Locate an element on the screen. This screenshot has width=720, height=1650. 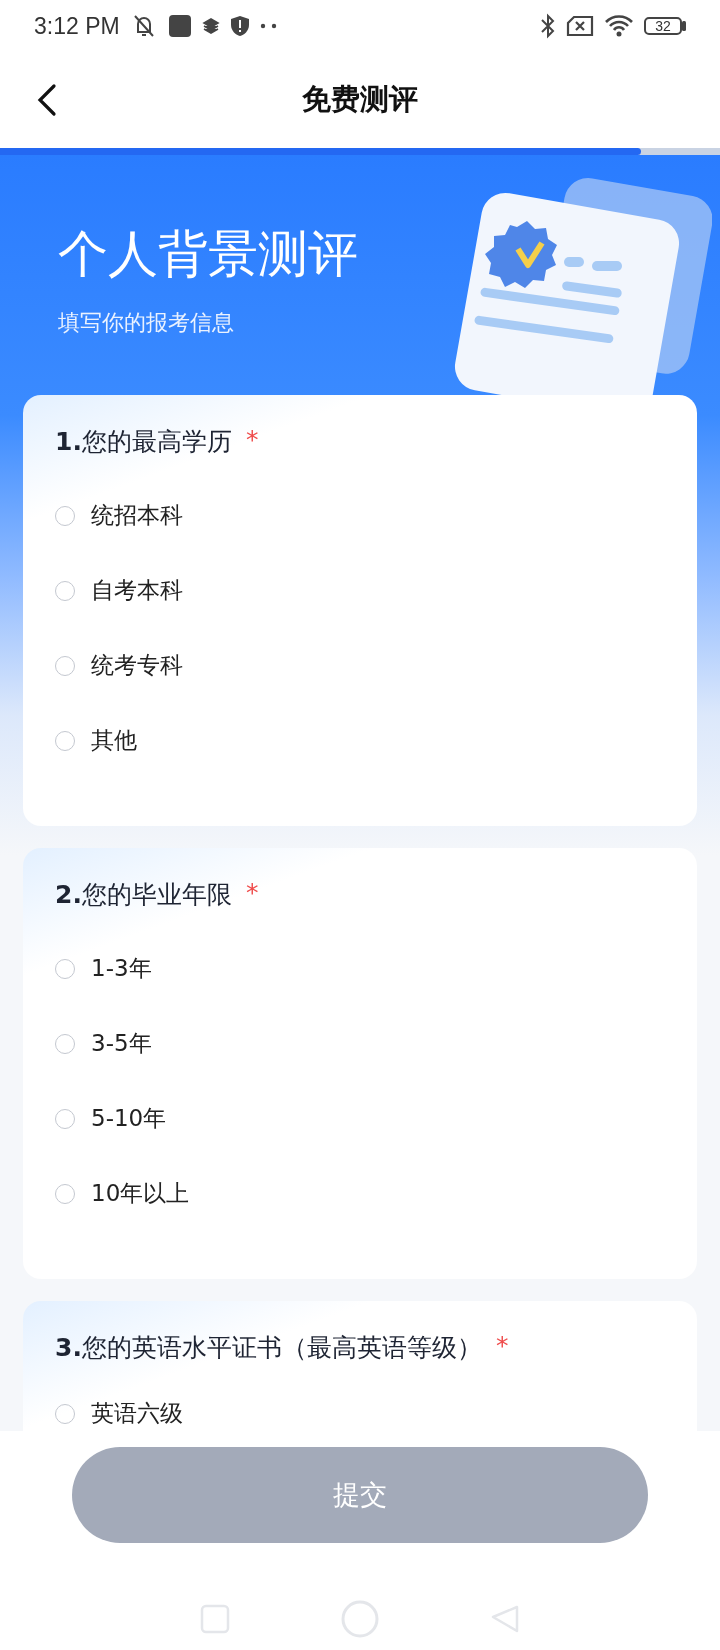
battery-tip-icon is located at coordinates (684, 26).